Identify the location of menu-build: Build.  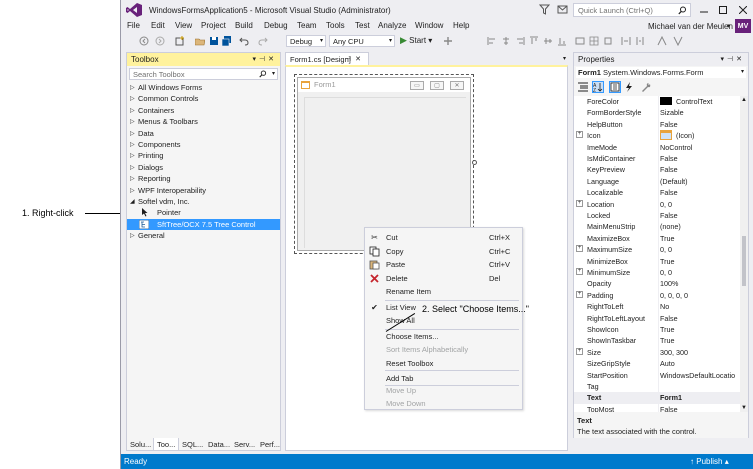
(244, 25).